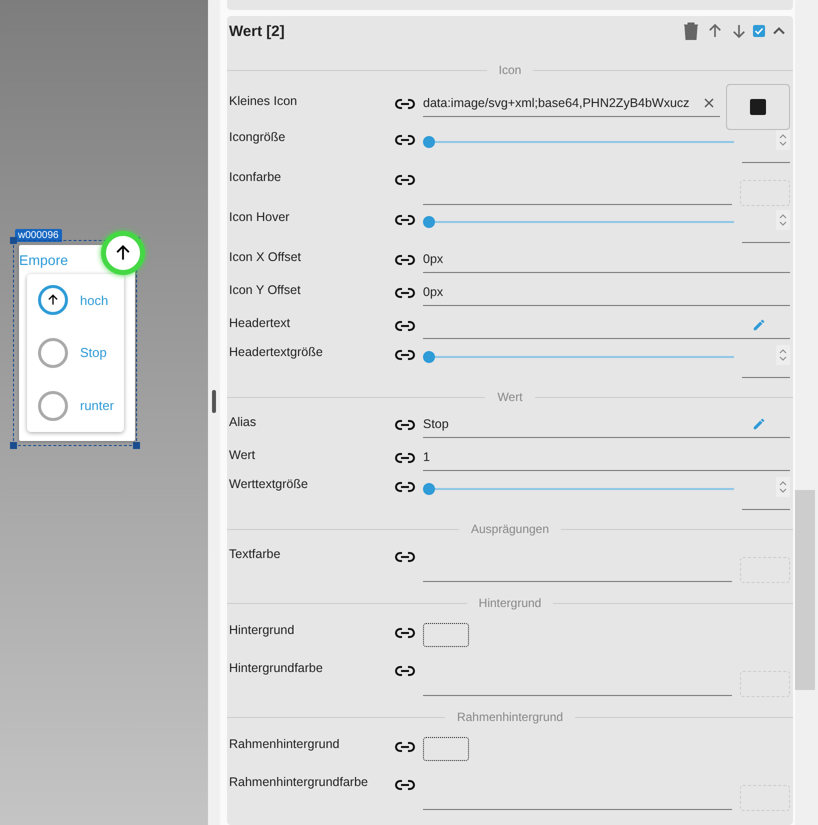  Describe the element at coordinates (510, 603) in the screenshot. I see `section-heading: Hintergrund` at that location.